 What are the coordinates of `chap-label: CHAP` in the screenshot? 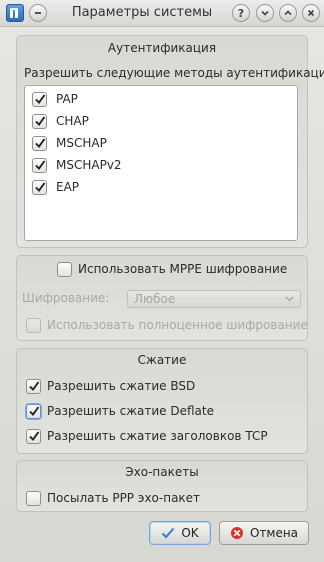 It's located at (72, 121).